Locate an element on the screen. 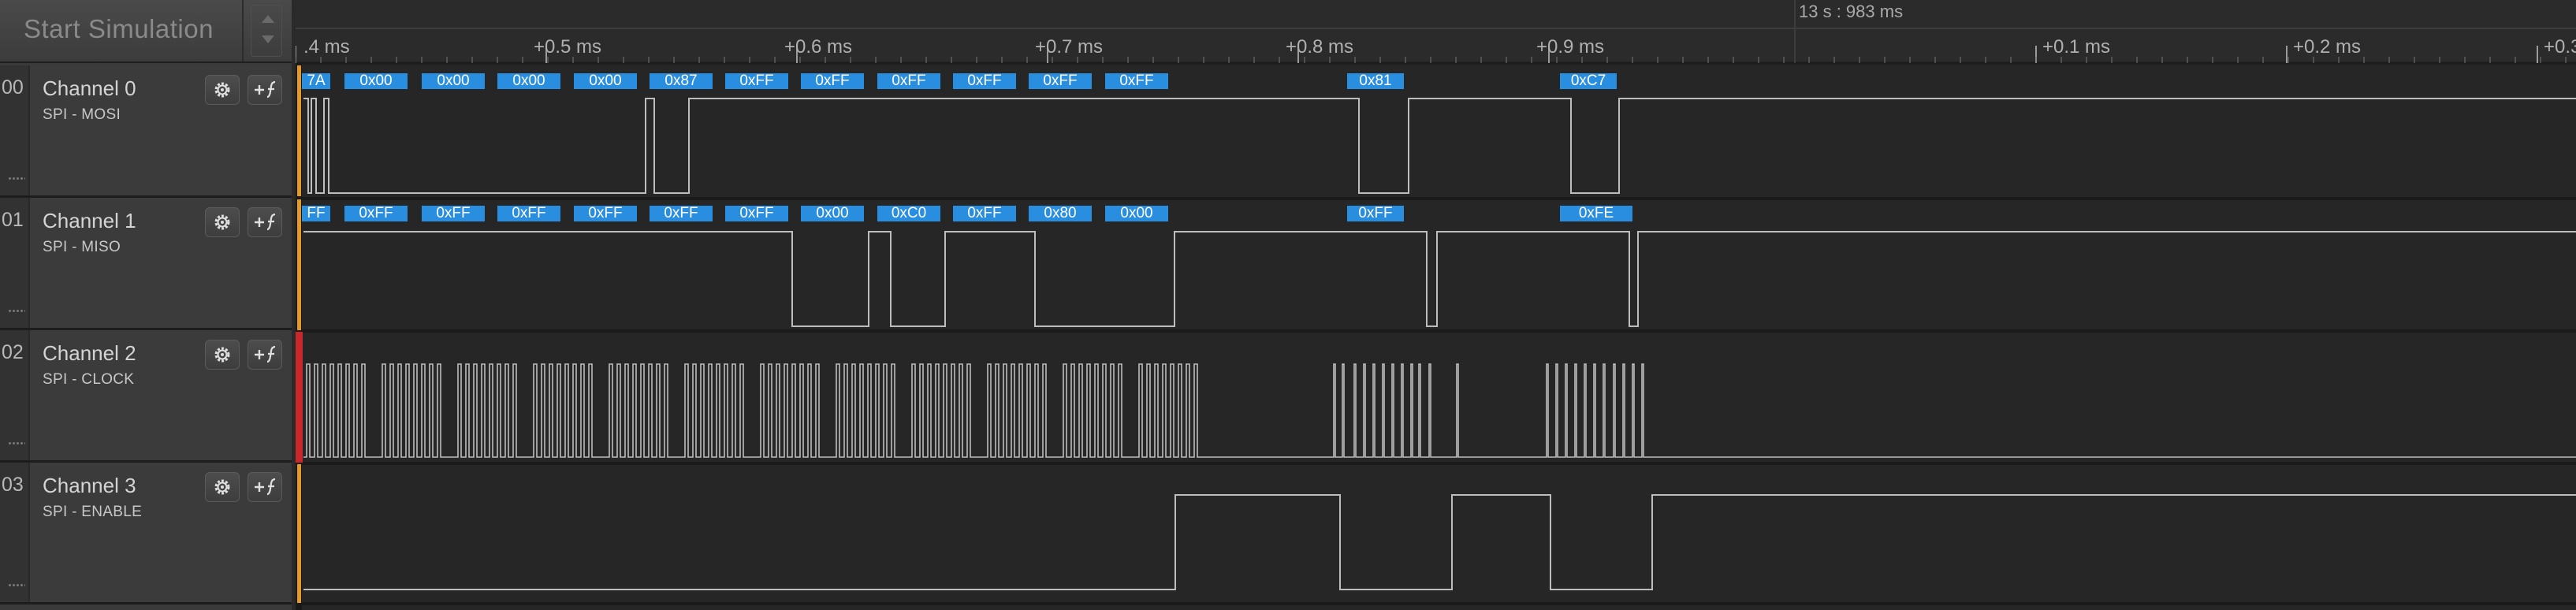 The image size is (2576, 610). cursor-marker-ch3 is located at coordinates (299, 533).